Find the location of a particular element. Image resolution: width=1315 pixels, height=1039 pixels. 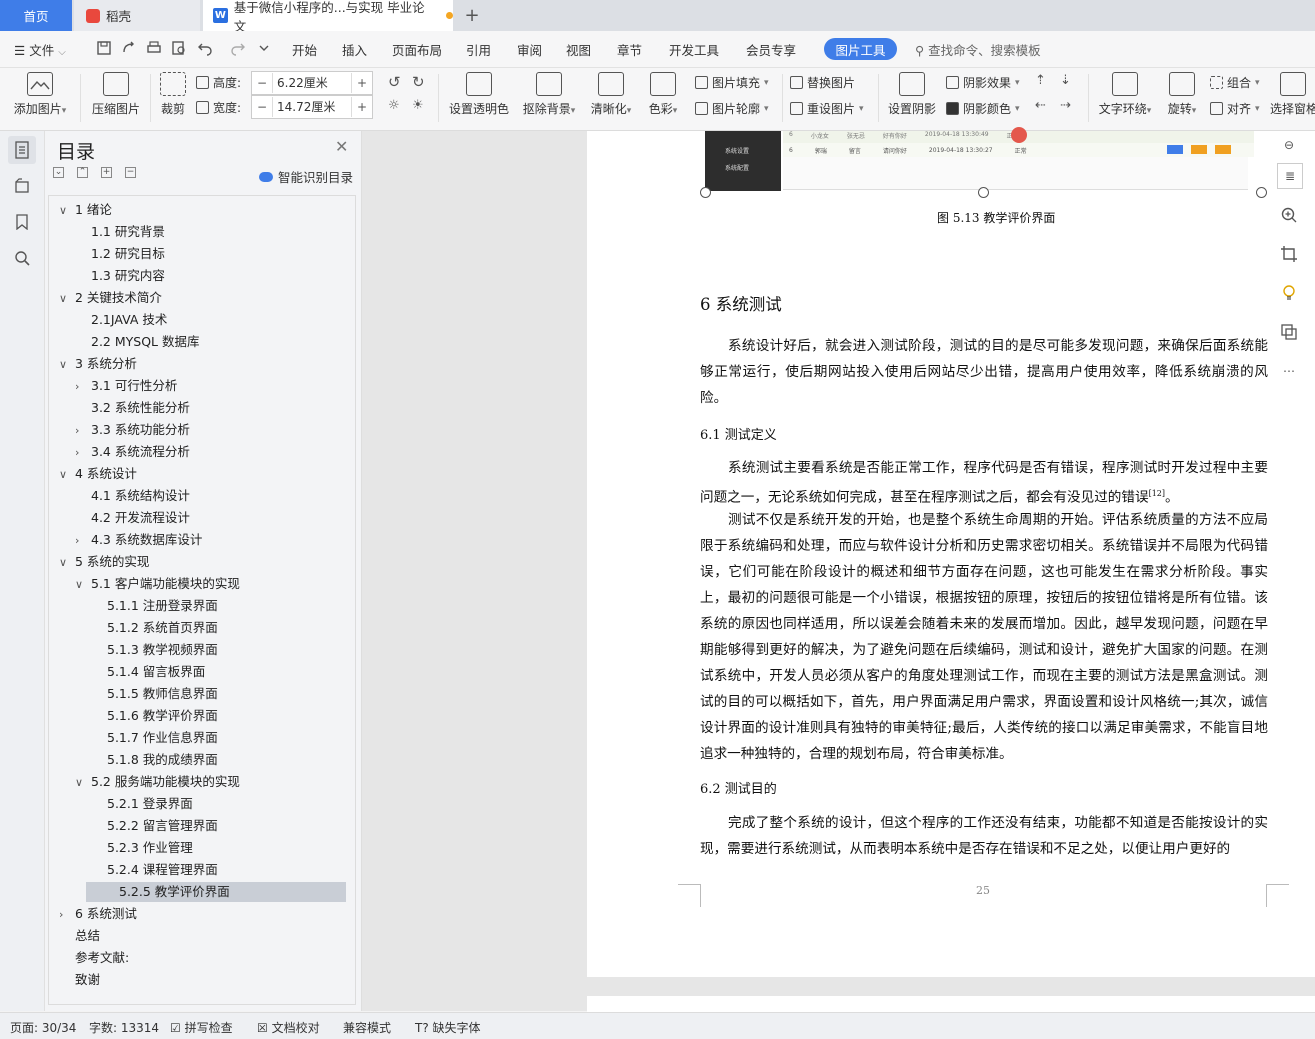

menu-member: 会员专享 is located at coordinates (771, 49).